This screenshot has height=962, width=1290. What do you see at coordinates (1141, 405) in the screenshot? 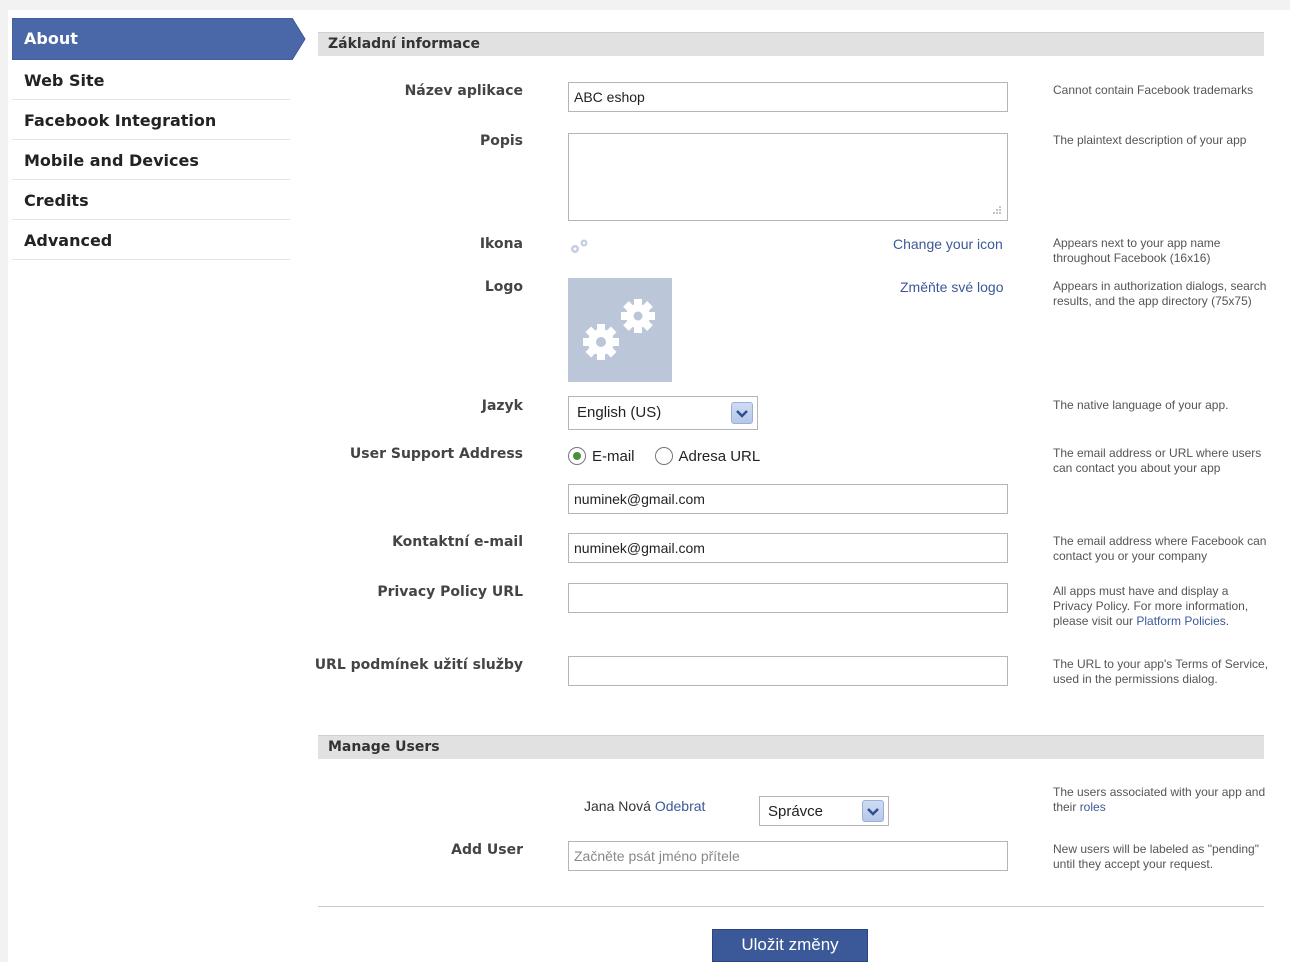
I see `language-help: The native language of your app.` at bounding box center [1141, 405].